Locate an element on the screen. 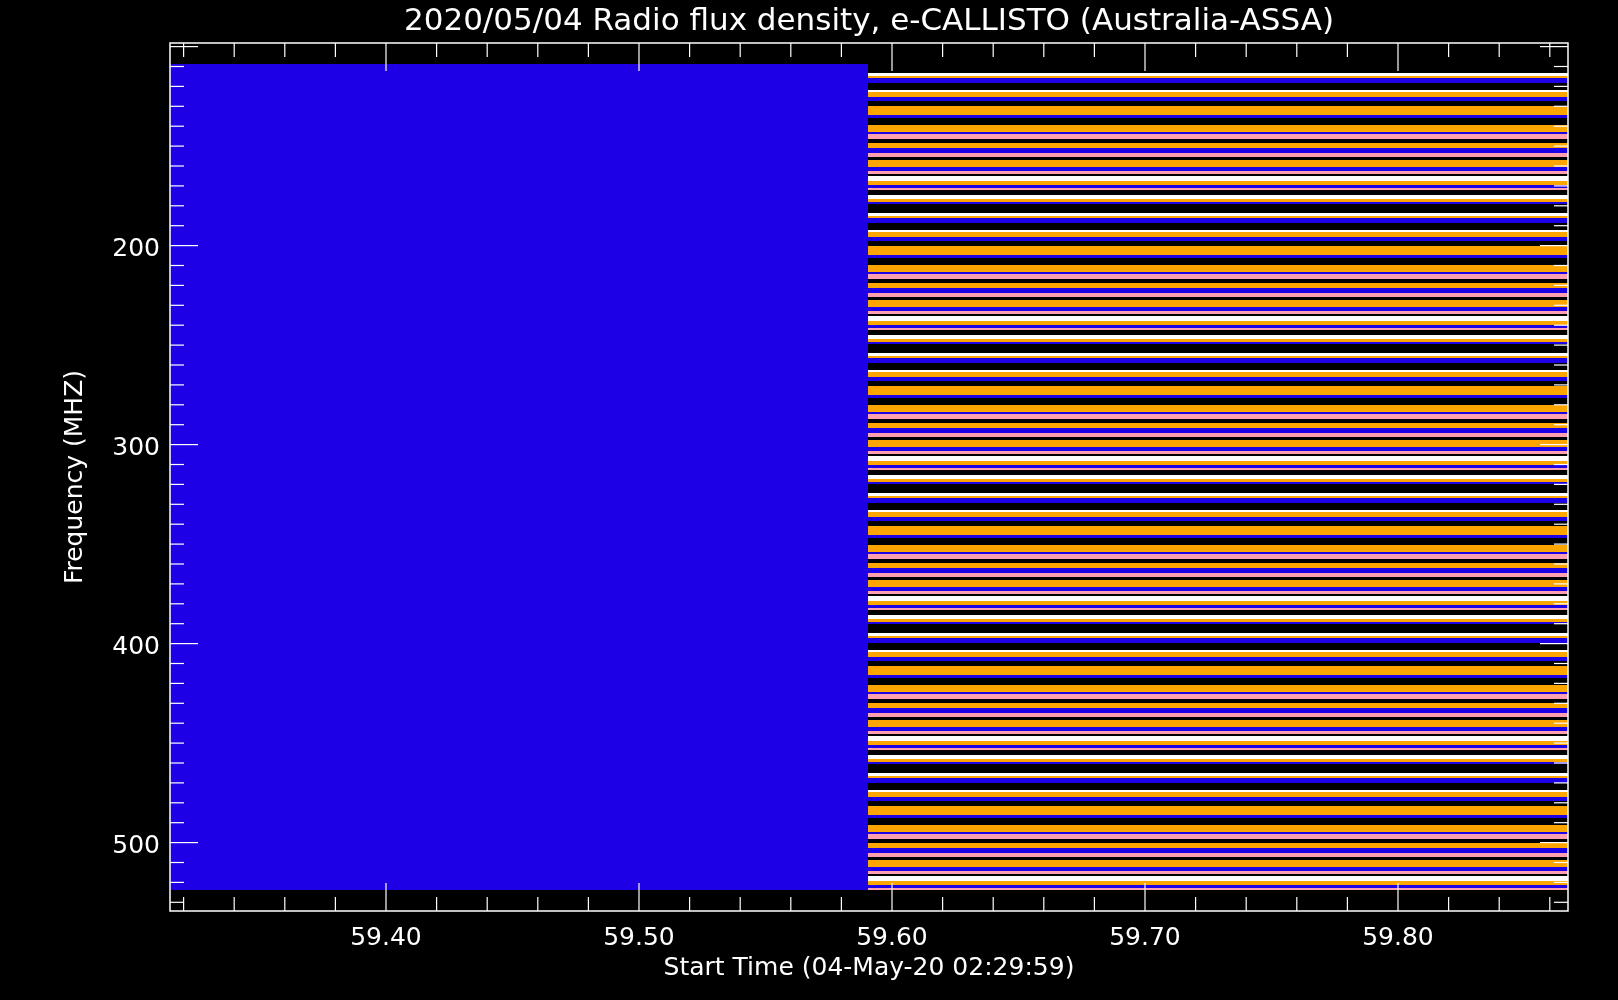 This screenshot has height=1000, width=1618. x-axis-label: Start Time (04-May-20 02:29:59) is located at coordinates (869, 966).